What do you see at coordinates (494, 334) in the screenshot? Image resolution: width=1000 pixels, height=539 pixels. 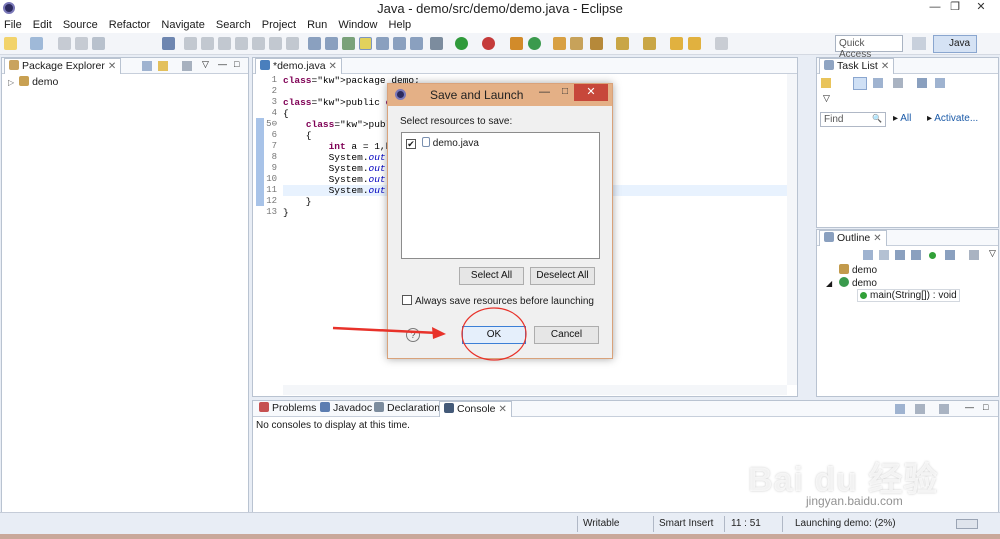 I see `highlight-circle` at bounding box center [494, 334].